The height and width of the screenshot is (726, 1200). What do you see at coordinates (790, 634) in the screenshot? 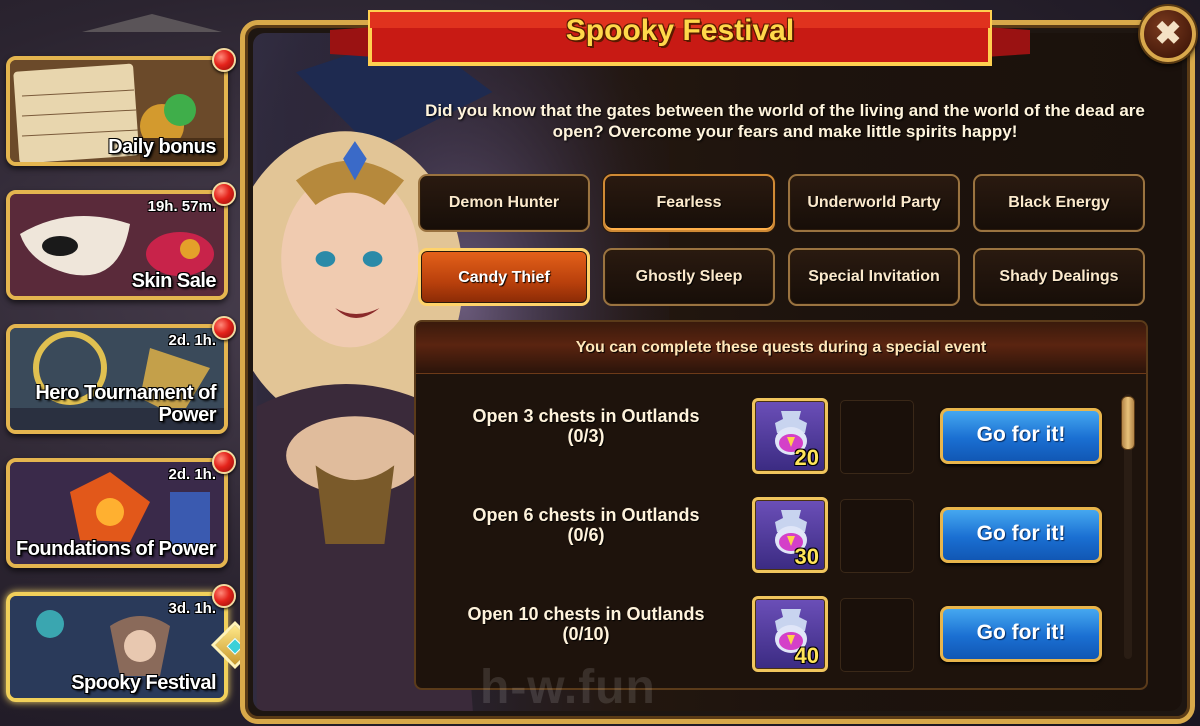
I see `reward-item: 40` at bounding box center [790, 634].